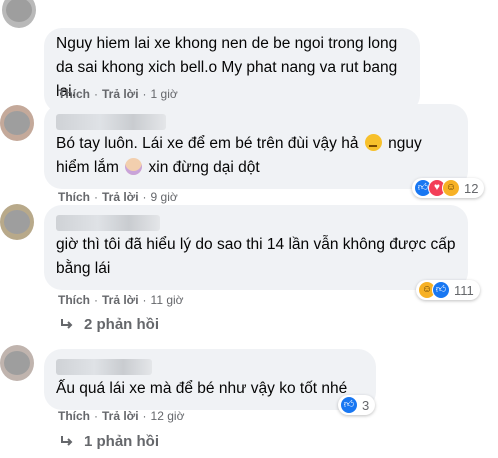 The height and width of the screenshot is (458, 498). I want to click on reaction-summary: ☺ 👍︎ 111, so click(448, 290).